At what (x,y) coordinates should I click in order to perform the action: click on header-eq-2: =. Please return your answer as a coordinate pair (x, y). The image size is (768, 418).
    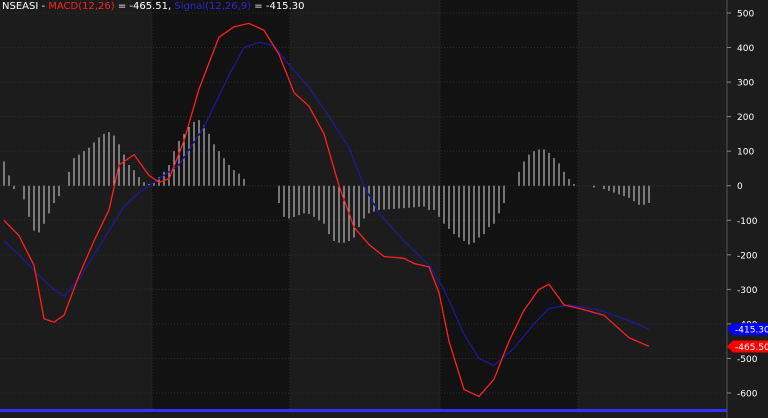
    Looking at the image, I should click on (258, 6).